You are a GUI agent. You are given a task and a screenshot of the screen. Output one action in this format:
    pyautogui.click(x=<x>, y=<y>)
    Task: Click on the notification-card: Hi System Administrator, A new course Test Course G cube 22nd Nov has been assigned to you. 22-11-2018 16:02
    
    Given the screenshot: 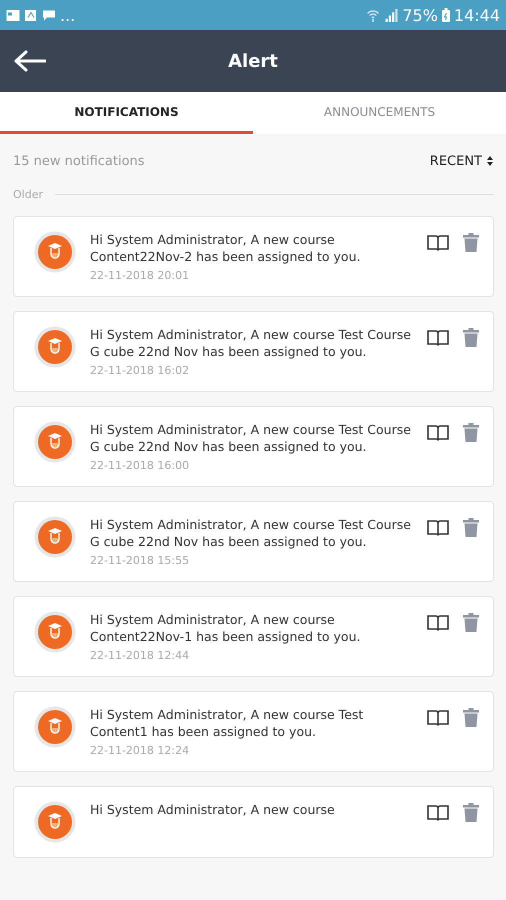 What is the action you would take?
    pyautogui.click(x=253, y=351)
    